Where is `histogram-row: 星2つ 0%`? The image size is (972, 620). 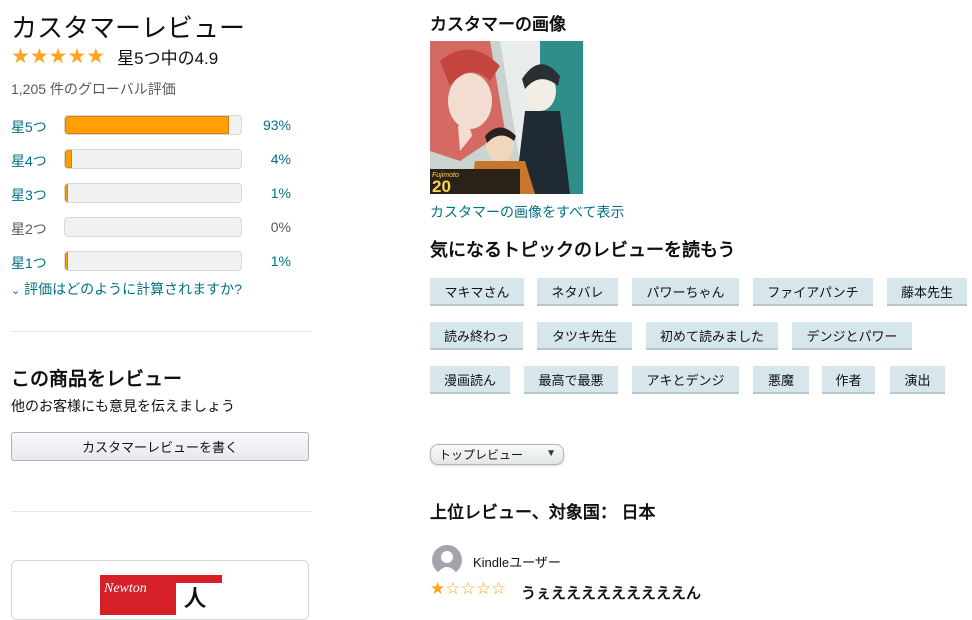 histogram-row: 星2つ 0% is located at coordinates (161, 228).